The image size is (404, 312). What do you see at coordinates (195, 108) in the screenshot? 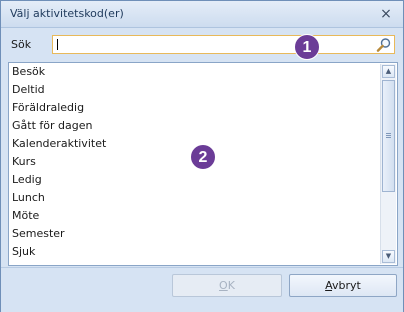
I see `list-item: Föräldraledig` at bounding box center [195, 108].